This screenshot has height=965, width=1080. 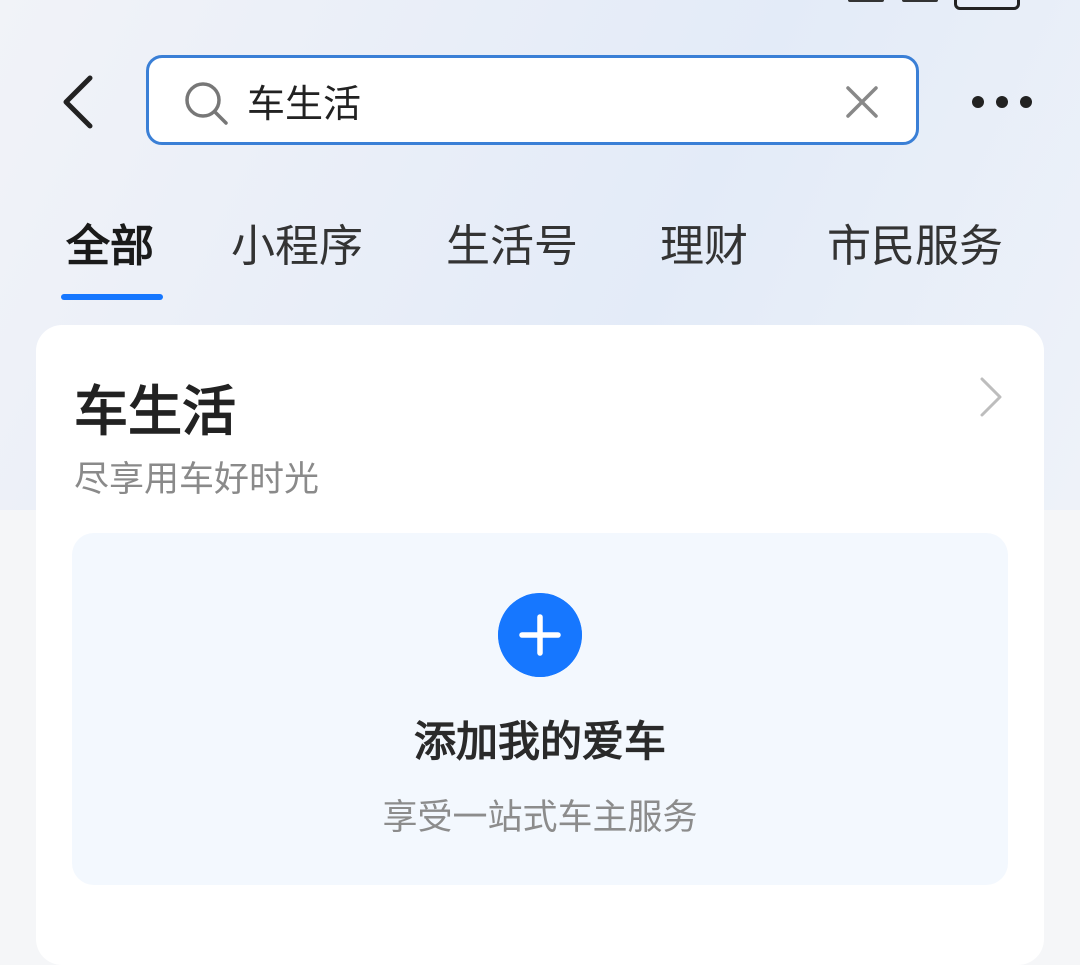 What do you see at coordinates (862, 102) in the screenshot?
I see `close-icon` at bounding box center [862, 102].